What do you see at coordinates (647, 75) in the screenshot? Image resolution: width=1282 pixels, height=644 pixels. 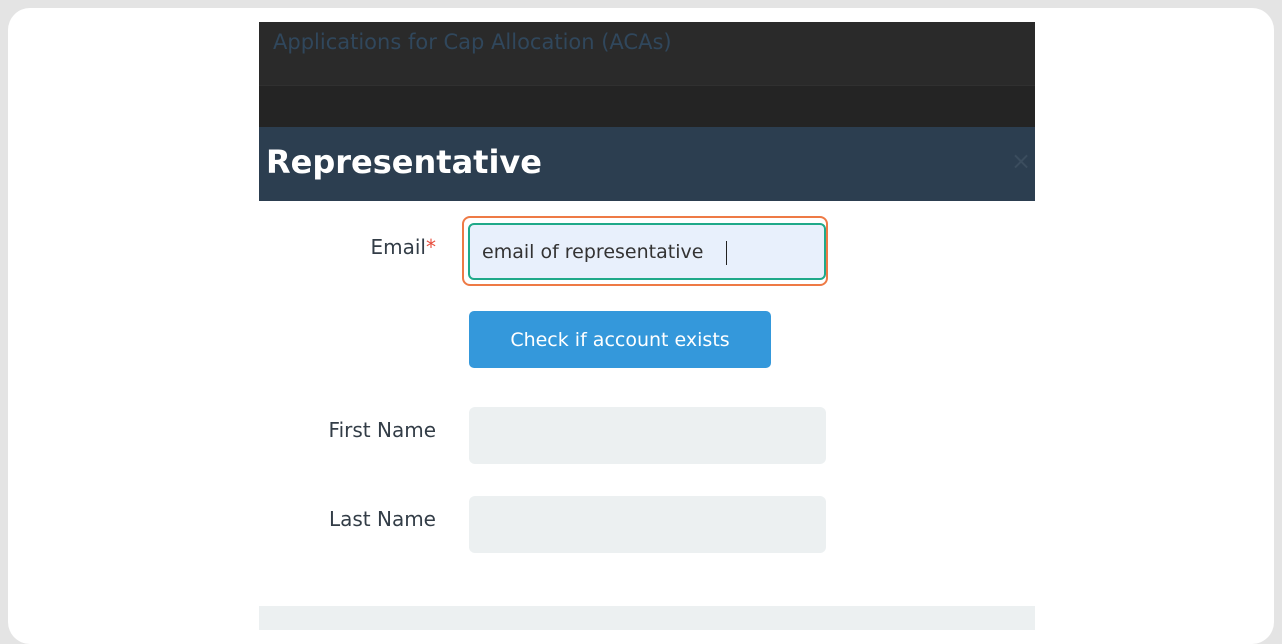 I see `page-backdrop: Applications for Cap Allocation (ACAs)` at bounding box center [647, 75].